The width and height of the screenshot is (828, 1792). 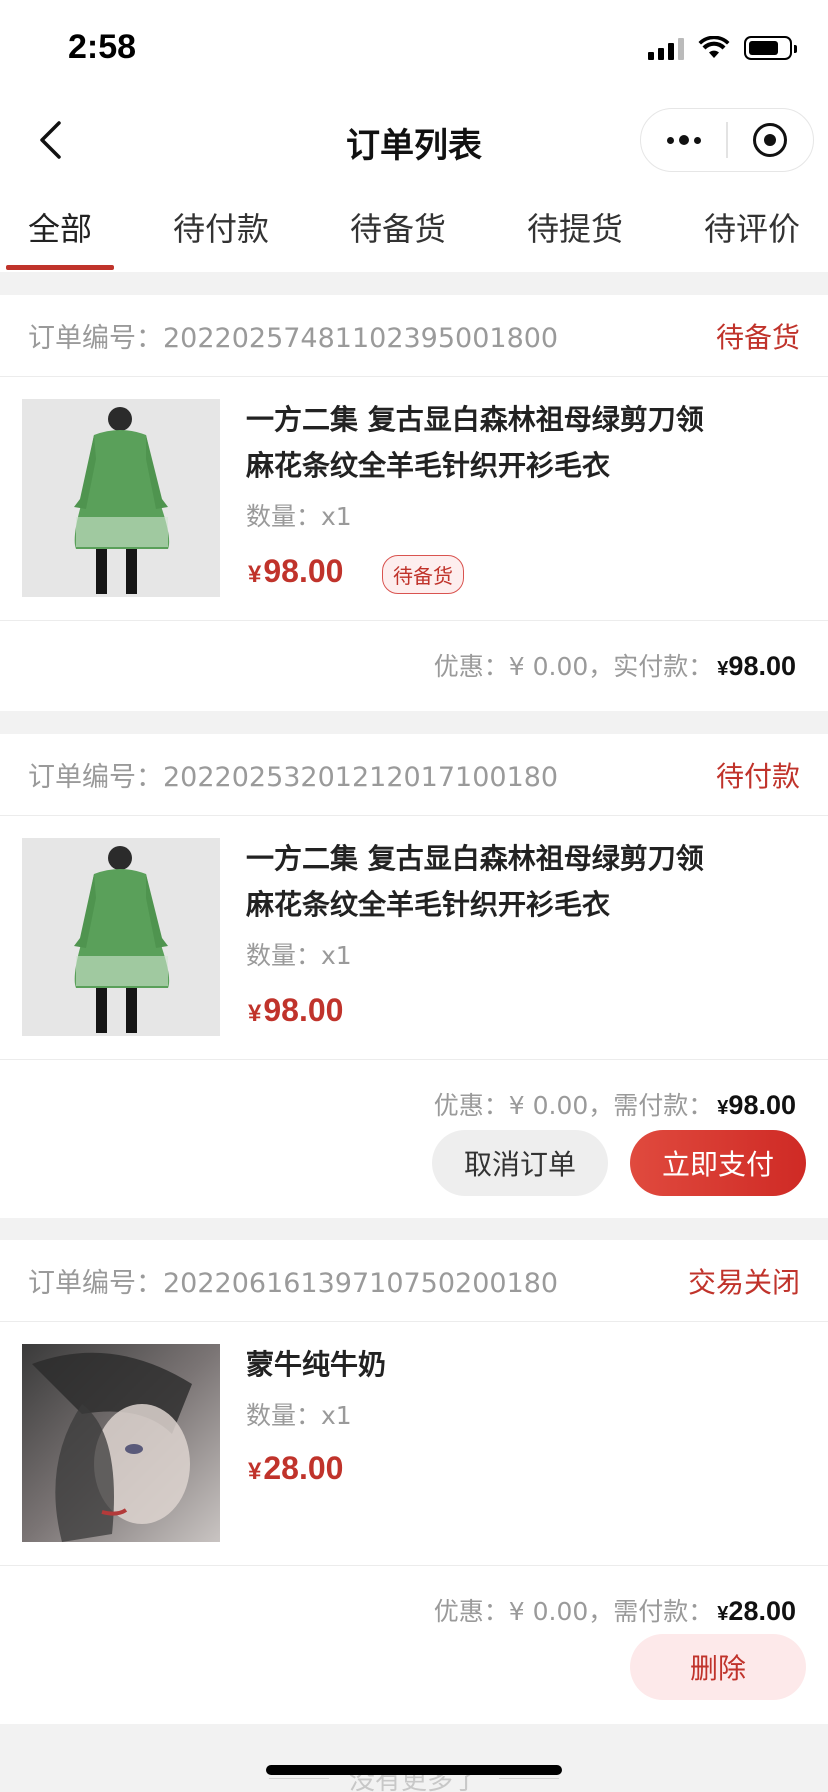 What do you see at coordinates (757, 776) in the screenshot?
I see `order-status: 待付款` at bounding box center [757, 776].